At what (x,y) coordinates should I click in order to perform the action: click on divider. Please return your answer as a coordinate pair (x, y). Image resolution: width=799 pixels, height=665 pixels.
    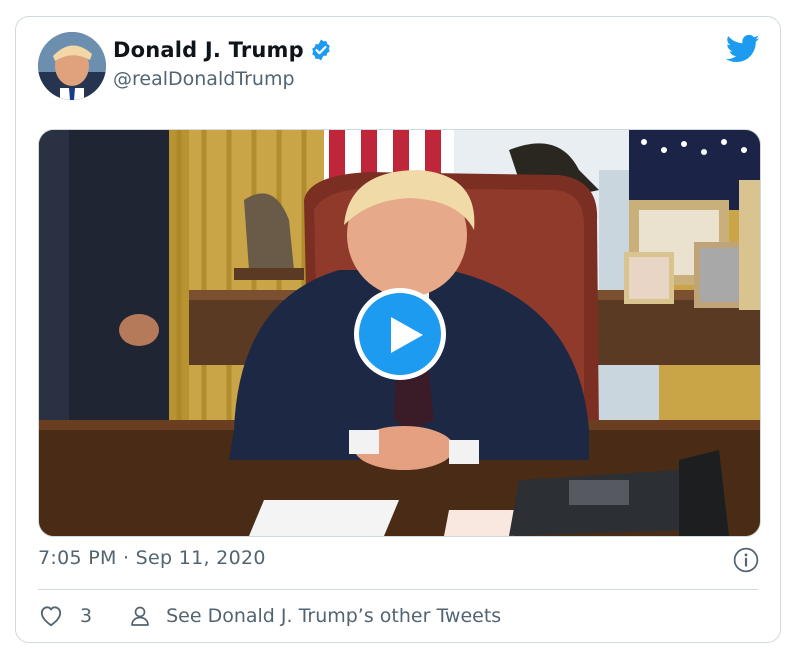
    Looking at the image, I should click on (398, 589).